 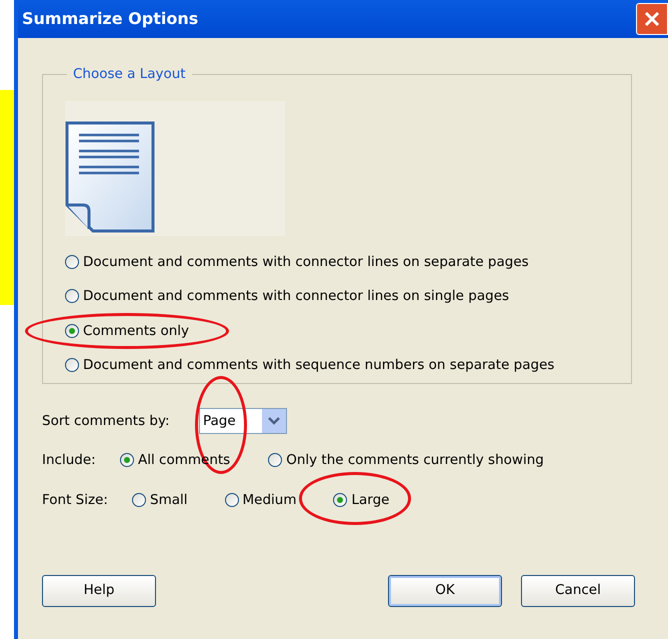 What do you see at coordinates (274, 421) in the screenshot?
I see `chevron-down-icon` at bounding box center [274, 421].